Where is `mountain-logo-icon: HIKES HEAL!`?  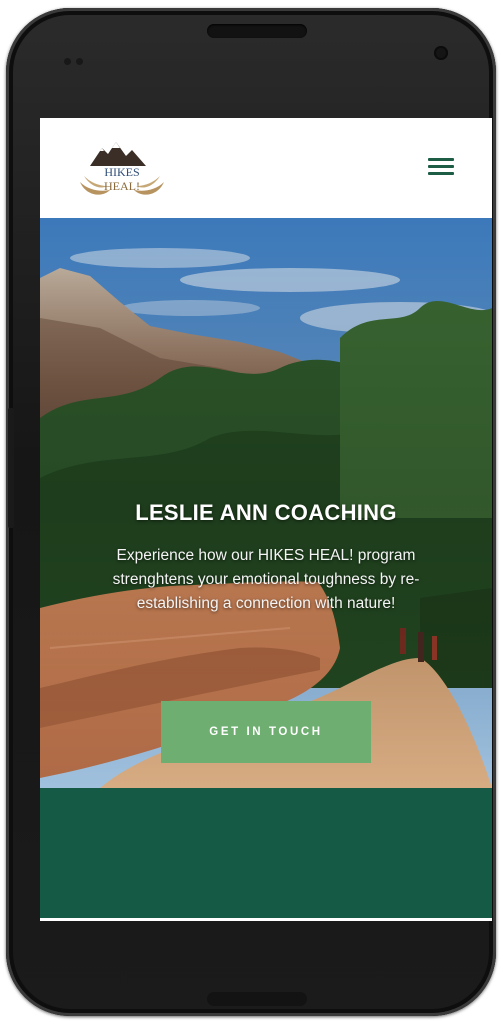 mountain-logo-icon: HIKES HEAL! is located at coordinates (122, 168).